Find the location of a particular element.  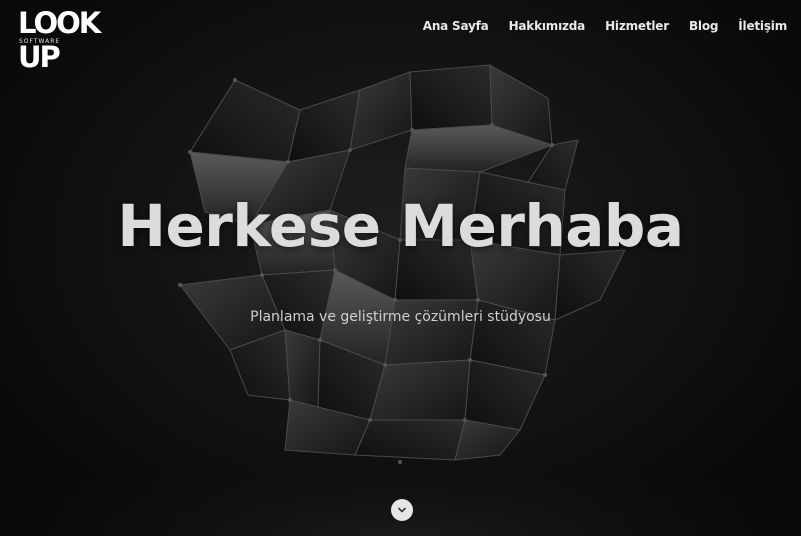

logo-subtitle: SOFTWARE is located at coordinates (40, 41).